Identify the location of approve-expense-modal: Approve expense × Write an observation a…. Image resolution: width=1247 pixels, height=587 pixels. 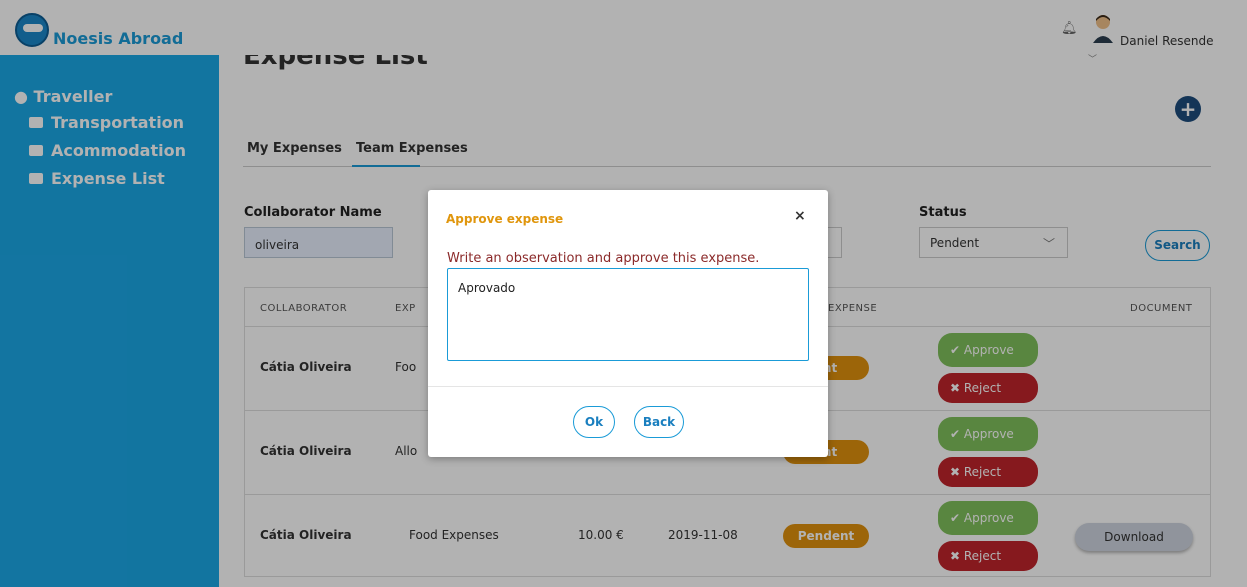
(628, 323).